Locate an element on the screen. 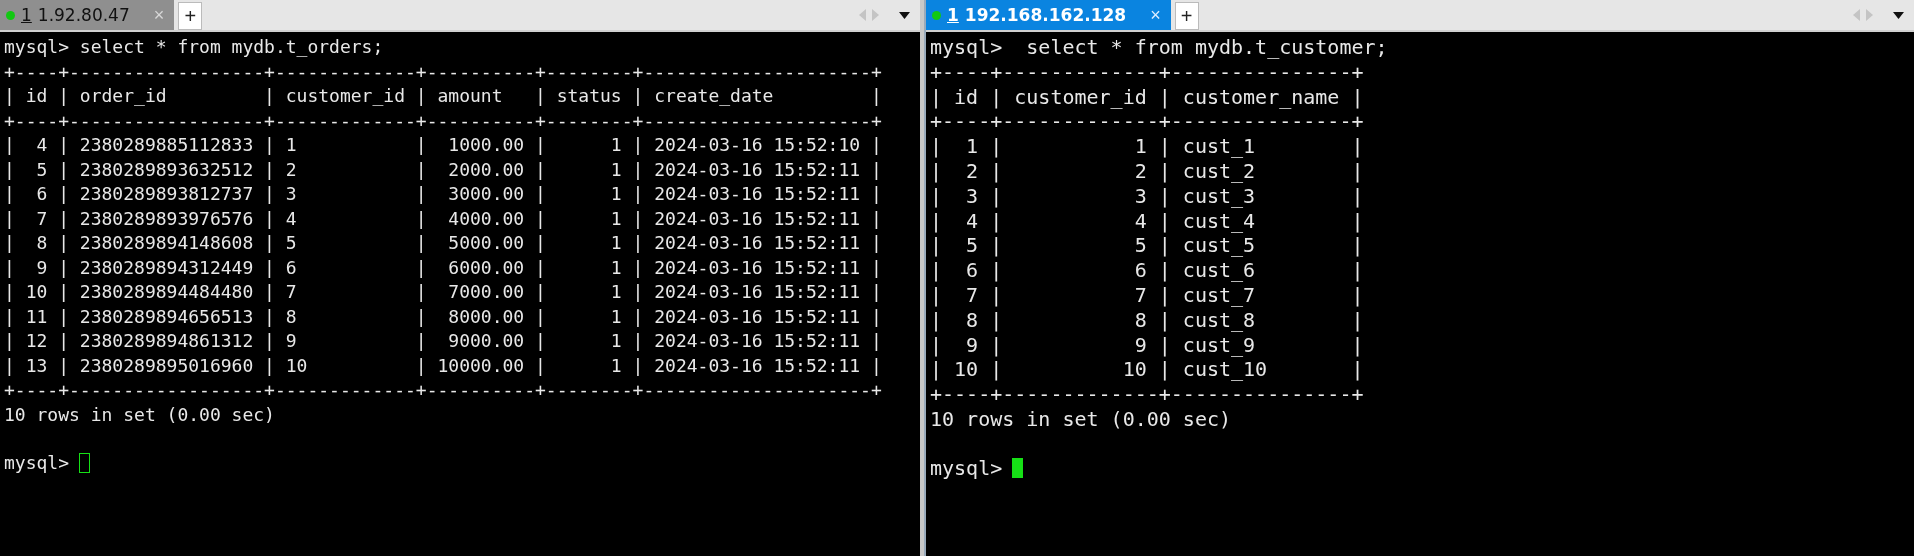  terminal-line: | 12 | 2380289894861312 | 9 | 9000.00 | 1 | 2024-03-16 15:52:11 | is located at coordinates (443, 341).